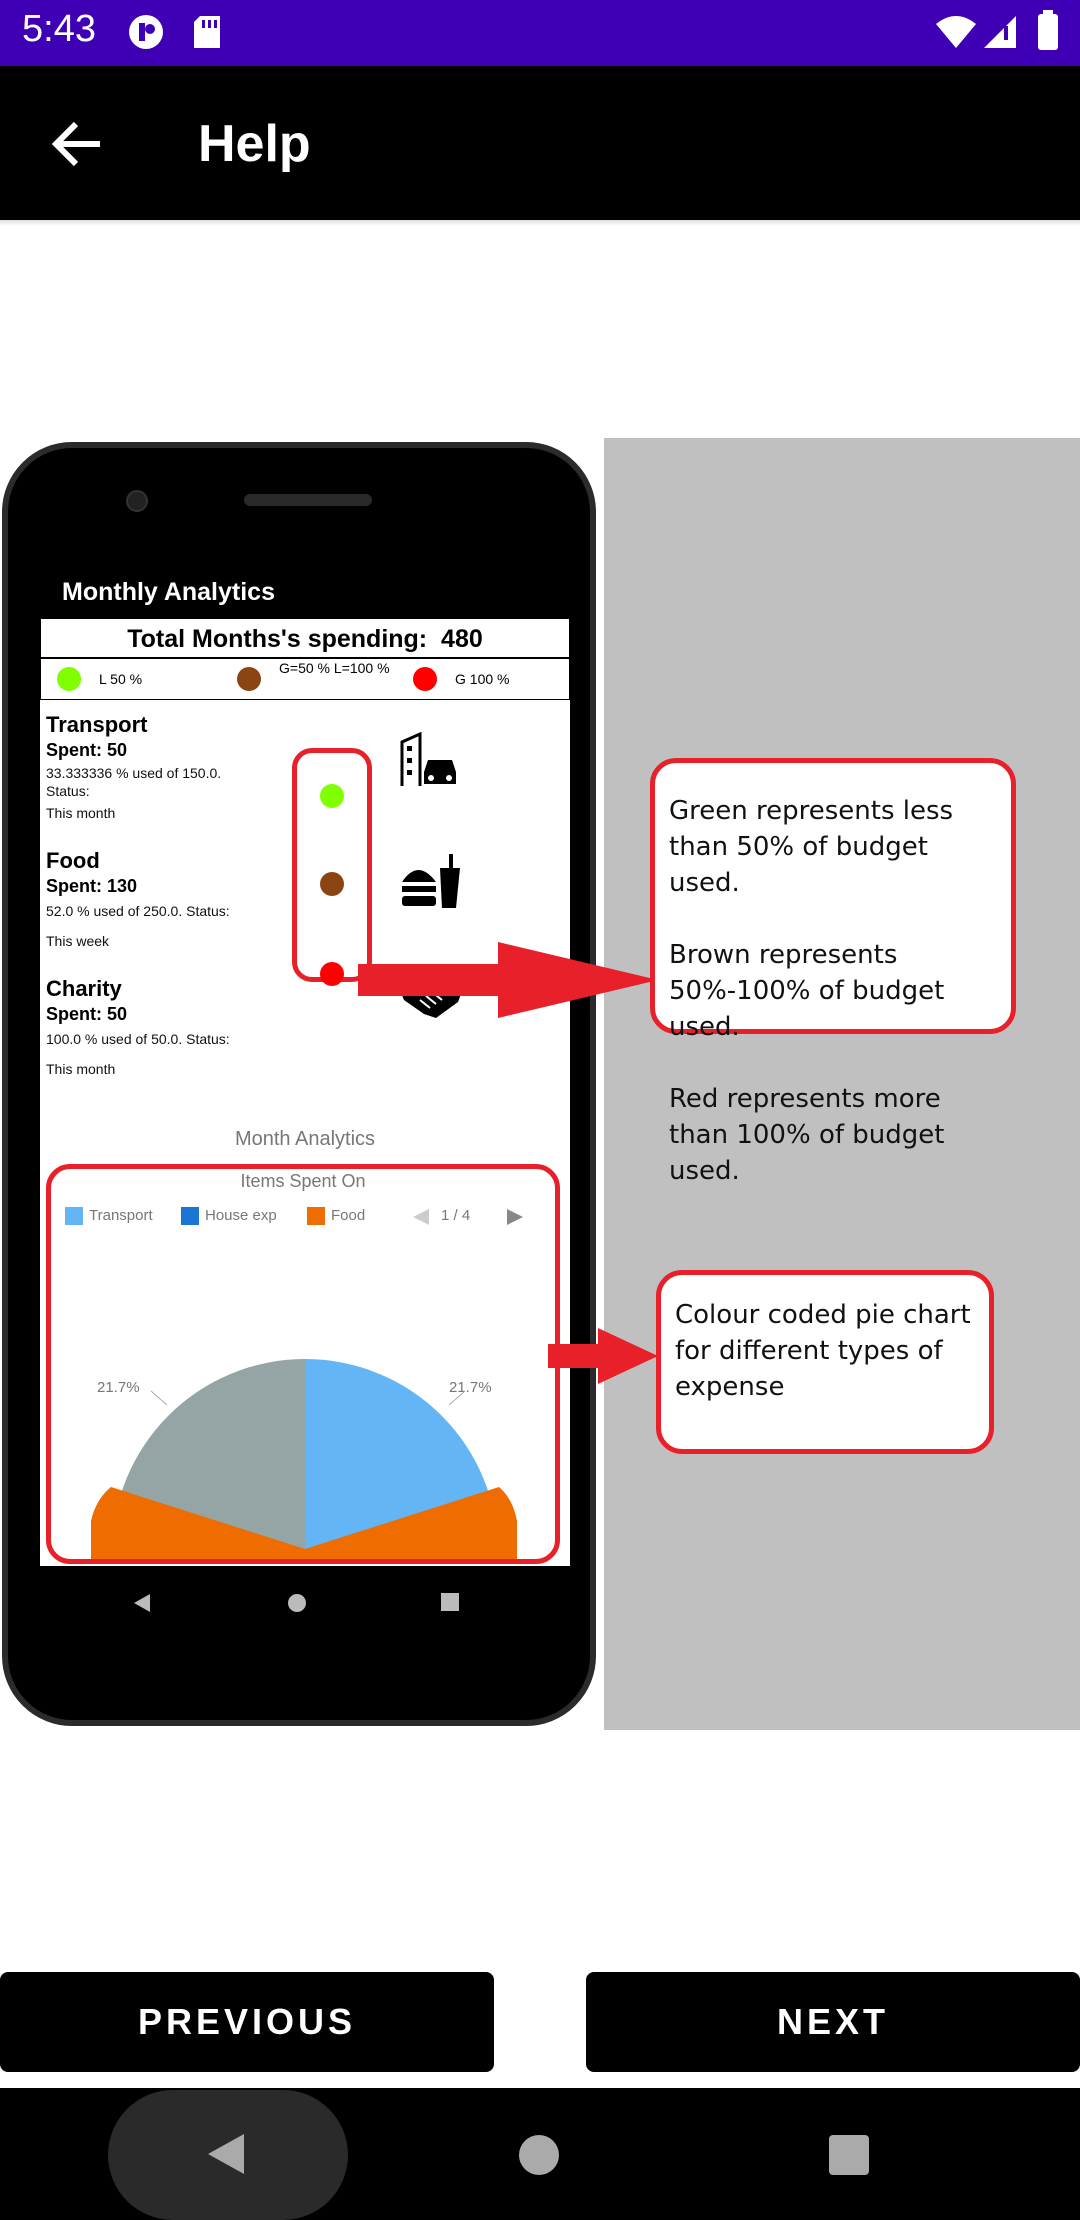 Image resolution: width=1080 pixels, height=2220 pixels. Describe the element at coordinates (849, 2155) in the screenshot. I see `recents-icon` at that location.